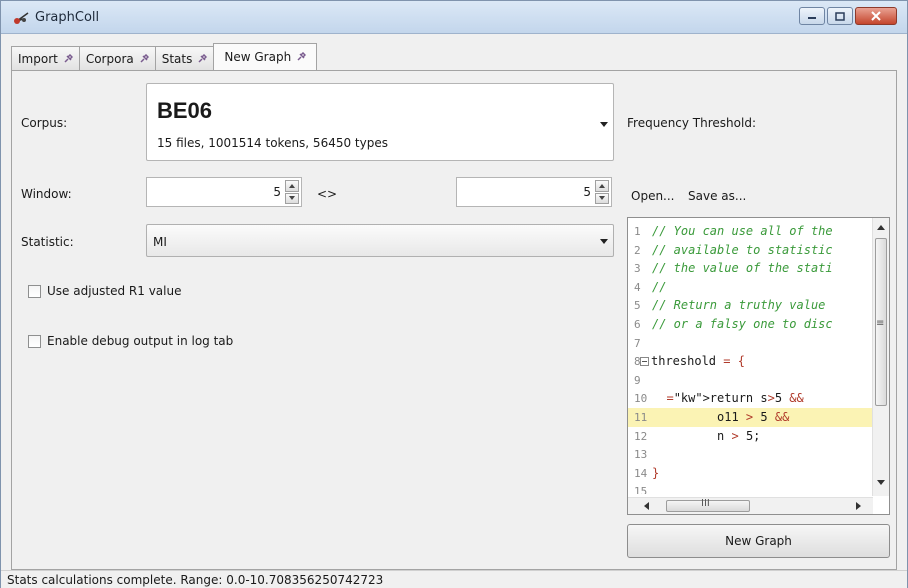  I want to click on scroll-grip-icon: ≡, so click(880, 323).